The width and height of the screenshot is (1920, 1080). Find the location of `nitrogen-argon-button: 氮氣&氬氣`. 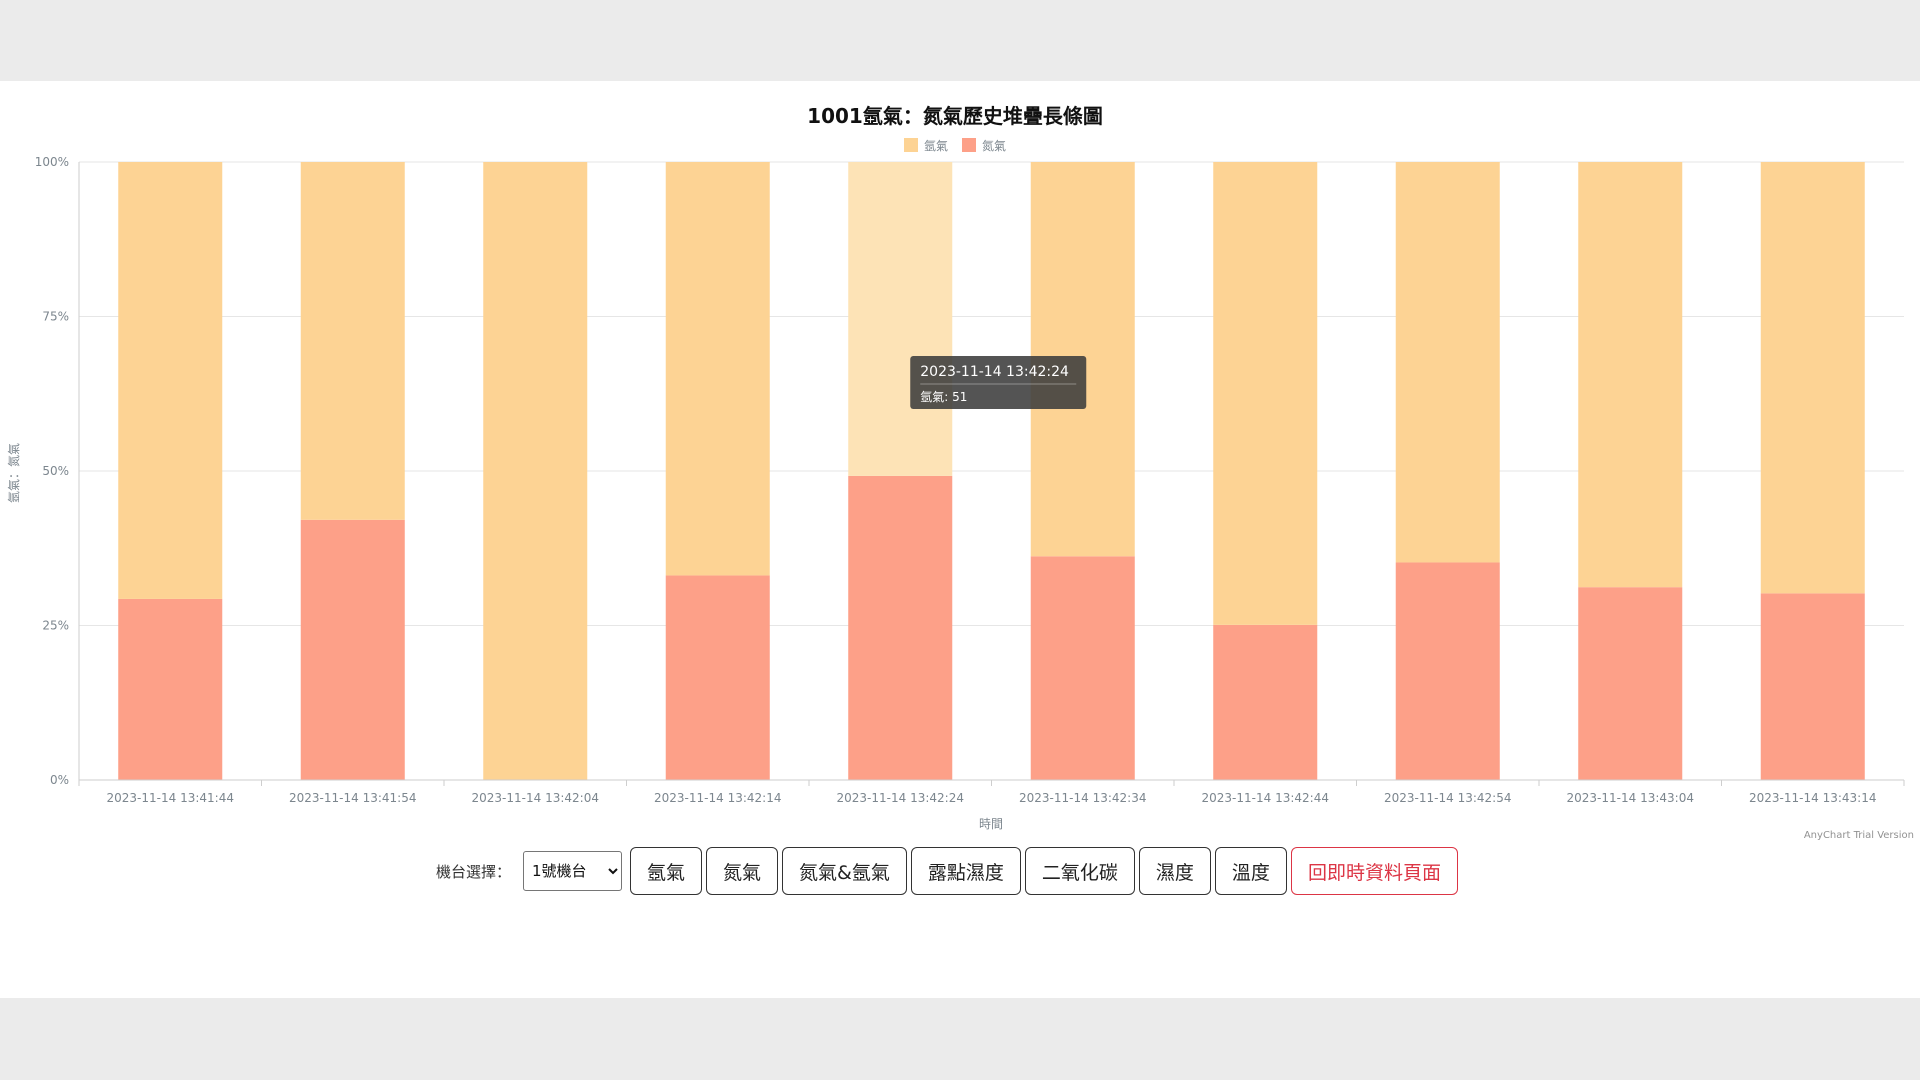

nitrogen-argon-button: 氮氣&氬氣 is located at coordinates (844, 871).